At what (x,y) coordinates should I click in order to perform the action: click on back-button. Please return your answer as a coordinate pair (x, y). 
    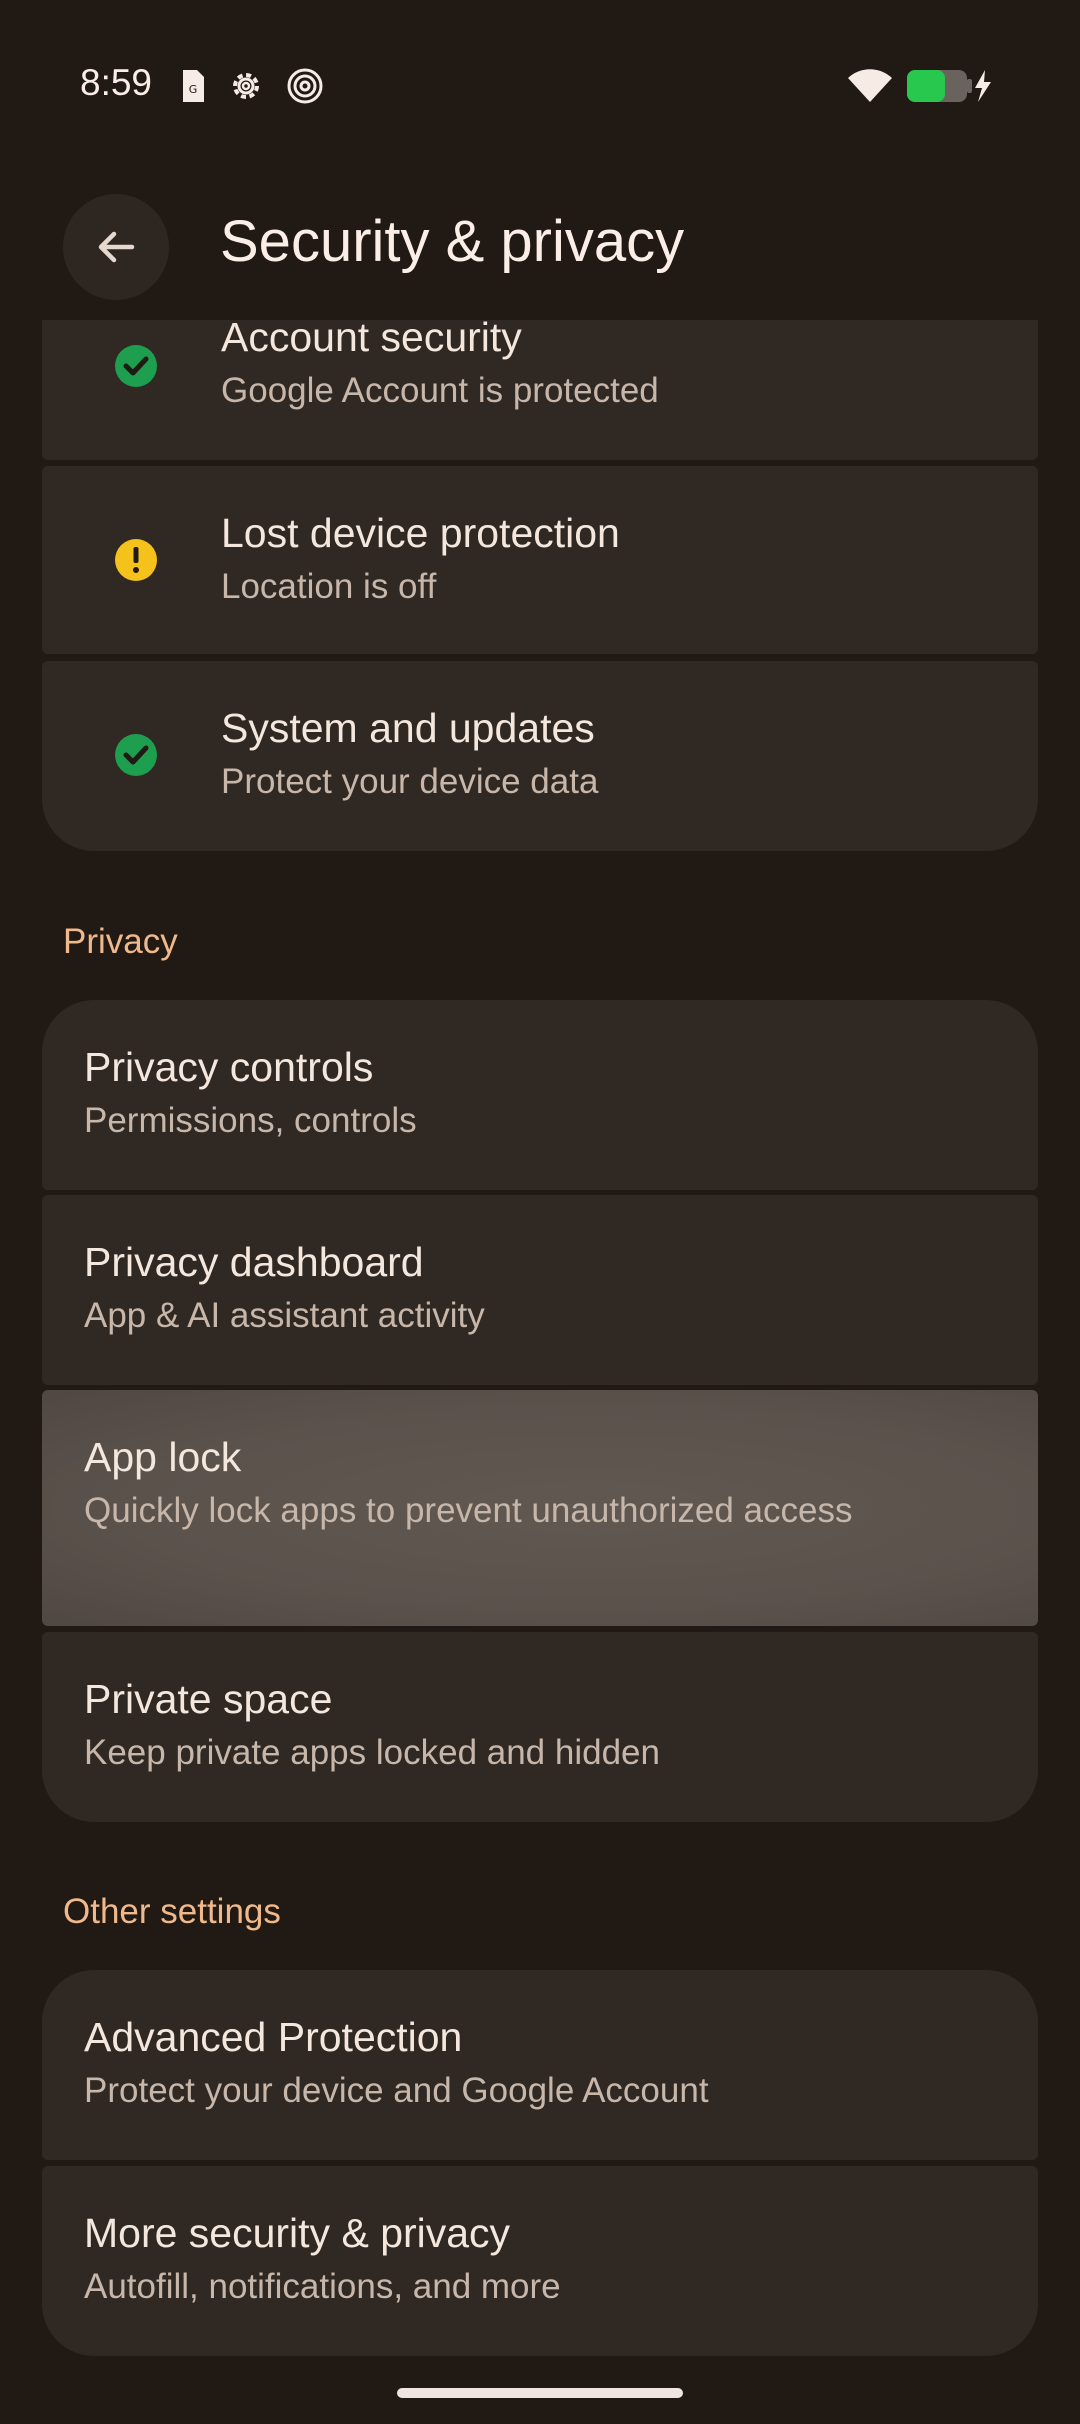
    Looking at the image, I should click on (116, 247).